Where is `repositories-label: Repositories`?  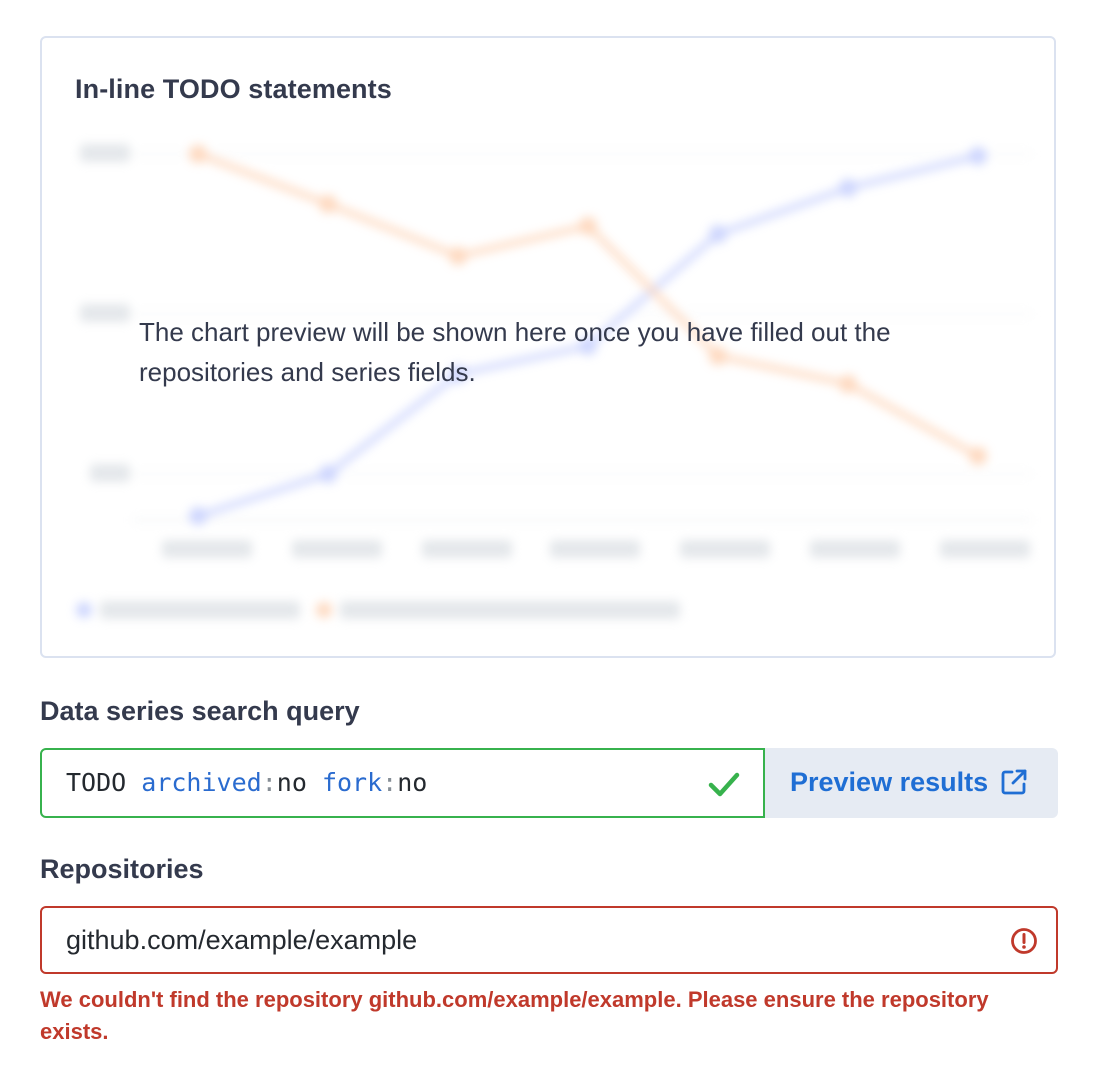 repositories-label: Repositories is located at coordinates (122, 869).